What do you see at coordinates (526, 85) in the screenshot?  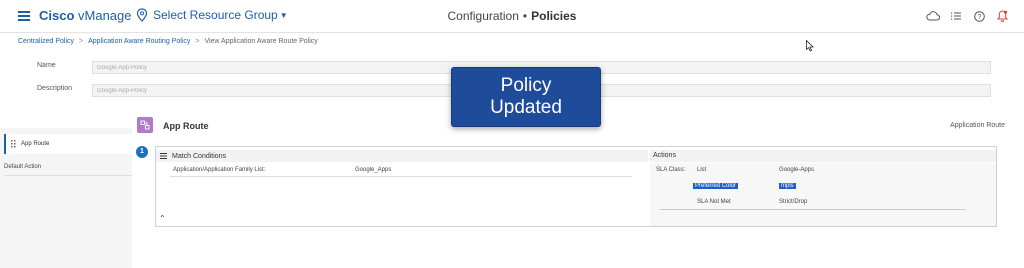 I see `toast-line-1: Policy` at bounding box center [526, 85].